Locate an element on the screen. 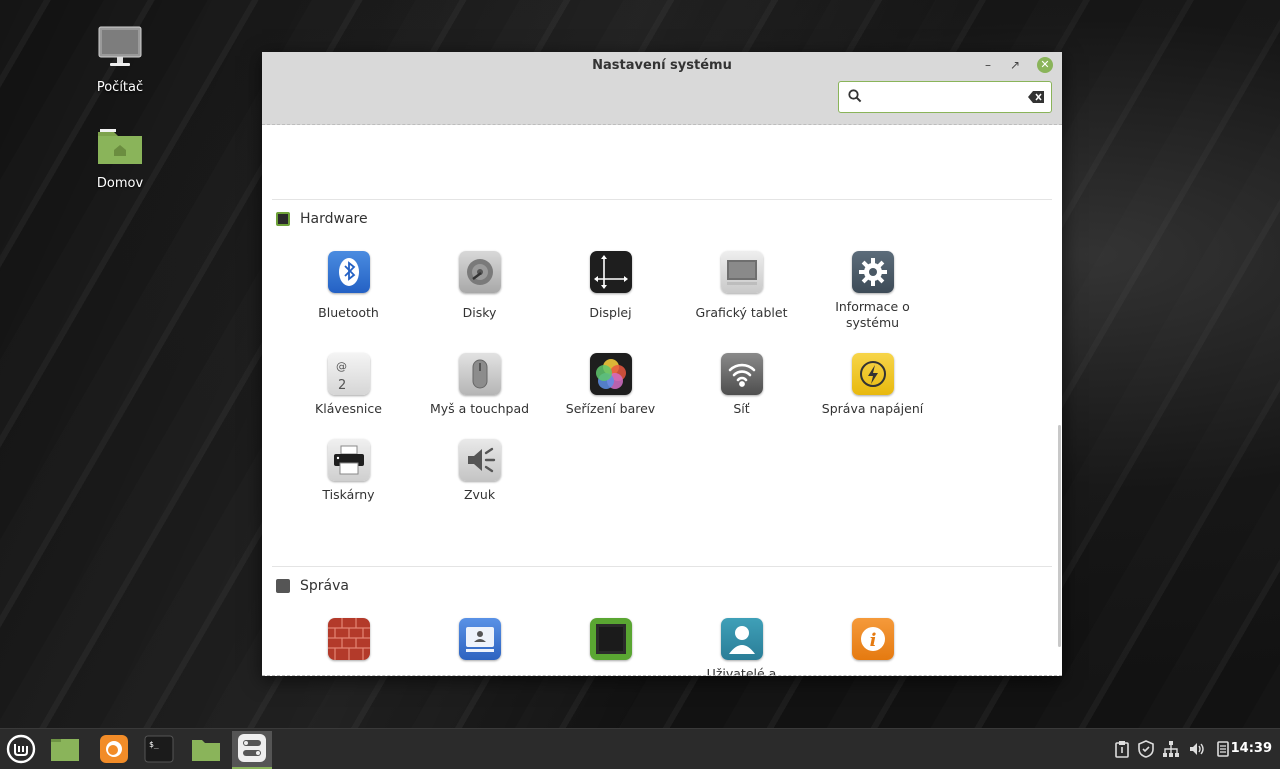 The height and width of the screenshot is (769, 1280). scrollbar is located at coordinates (1059, 536).